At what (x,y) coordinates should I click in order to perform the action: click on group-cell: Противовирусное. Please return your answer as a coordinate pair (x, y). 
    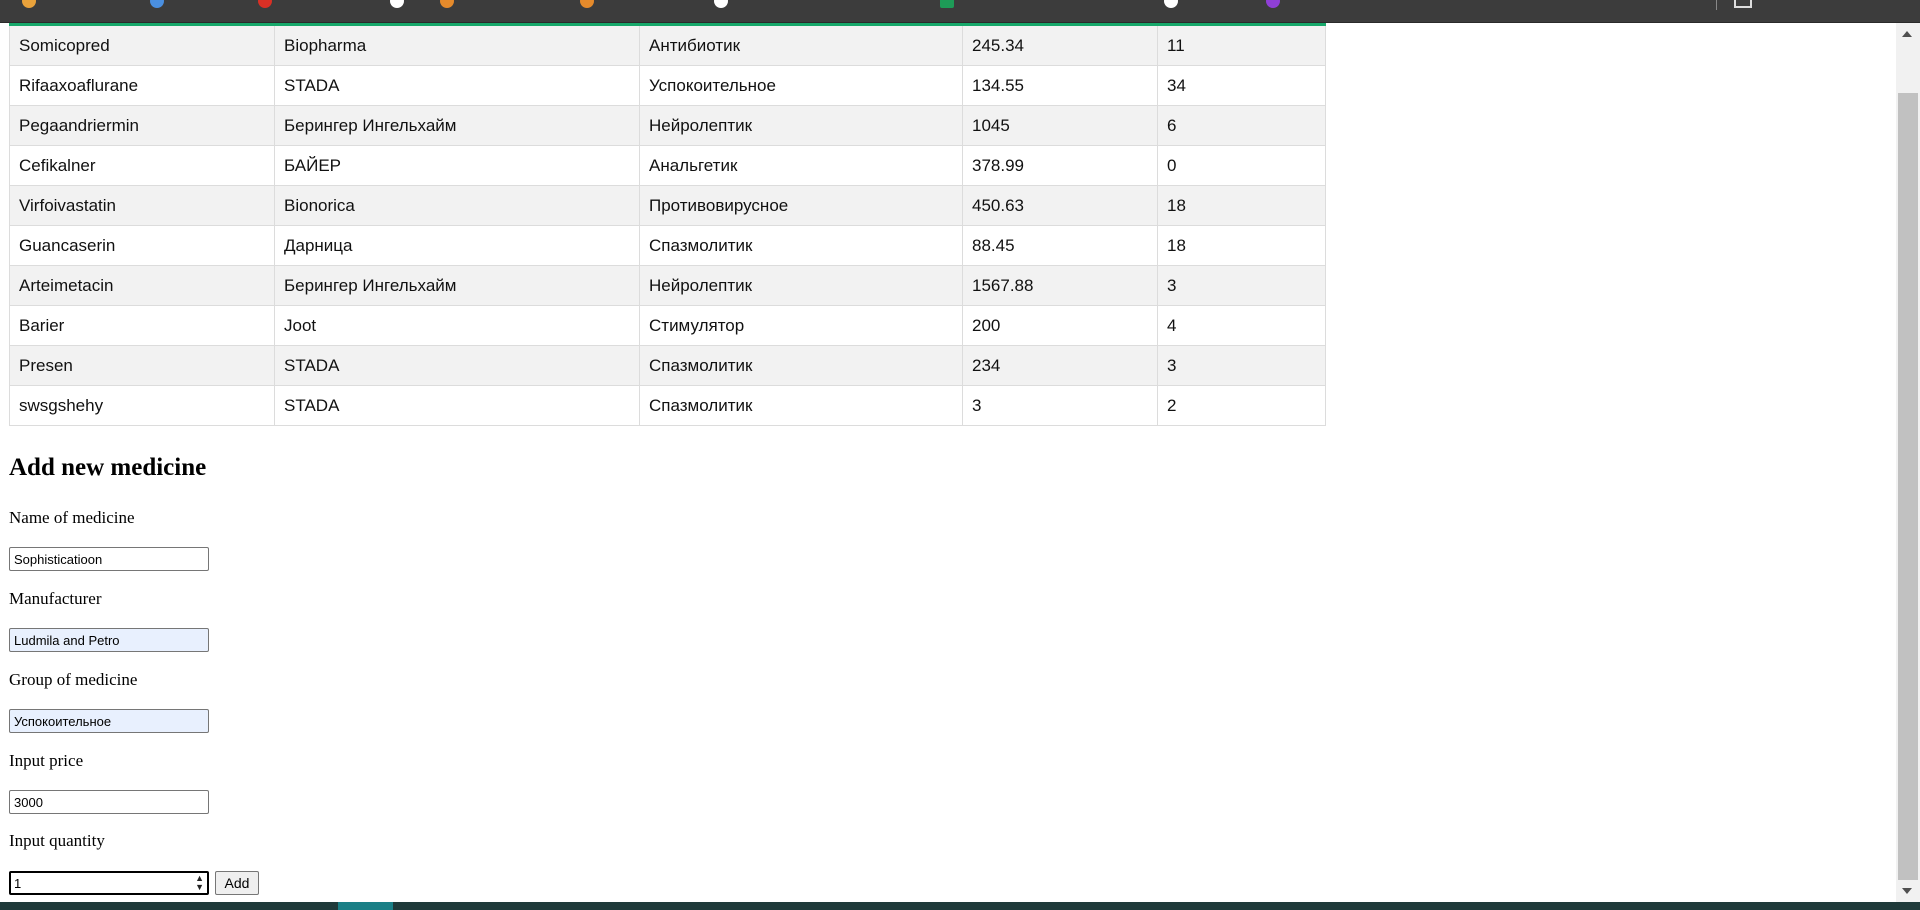
    Looking at the image, I should click on (801, 205).